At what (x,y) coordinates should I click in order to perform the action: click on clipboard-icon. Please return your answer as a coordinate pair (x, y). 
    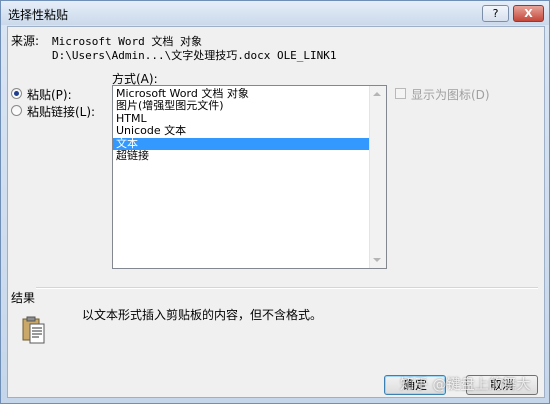
    Looking at the image, I should click on (33, 330).